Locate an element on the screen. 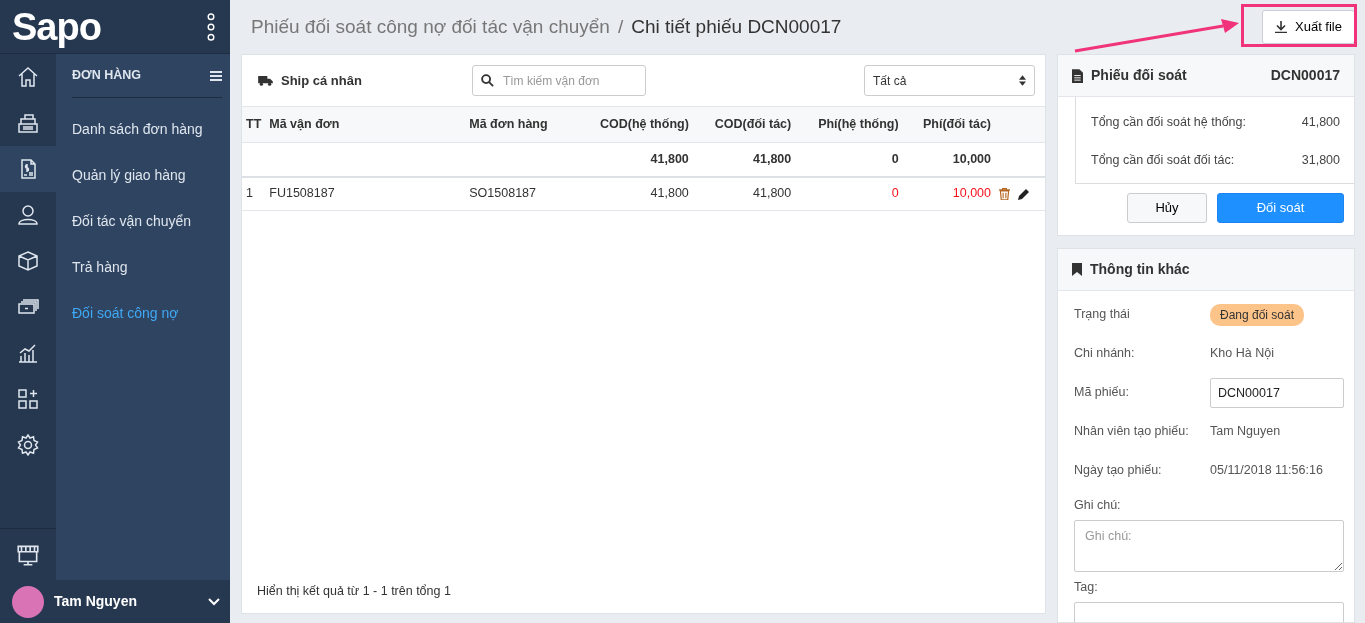 Image resolution: width=1365 pixels, height=623 pixels. column-header: TT is located at coordinates (254, 124).